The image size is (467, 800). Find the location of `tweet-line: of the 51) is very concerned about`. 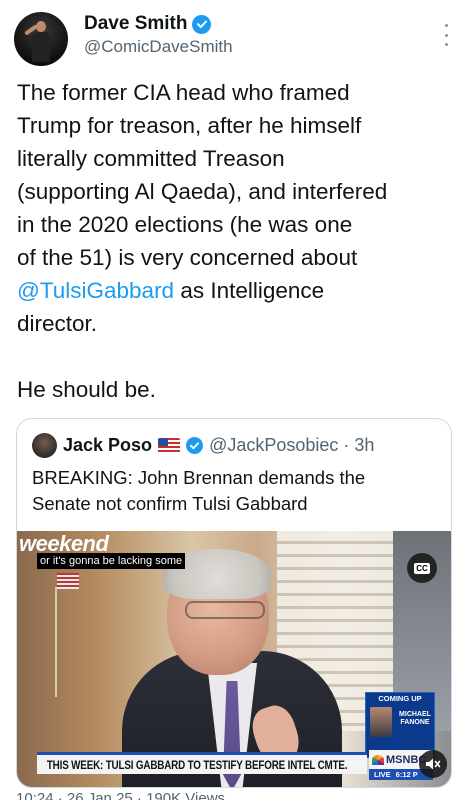

tweet-line: of the 51) is very concerned about is located at coordinates (187, 257).